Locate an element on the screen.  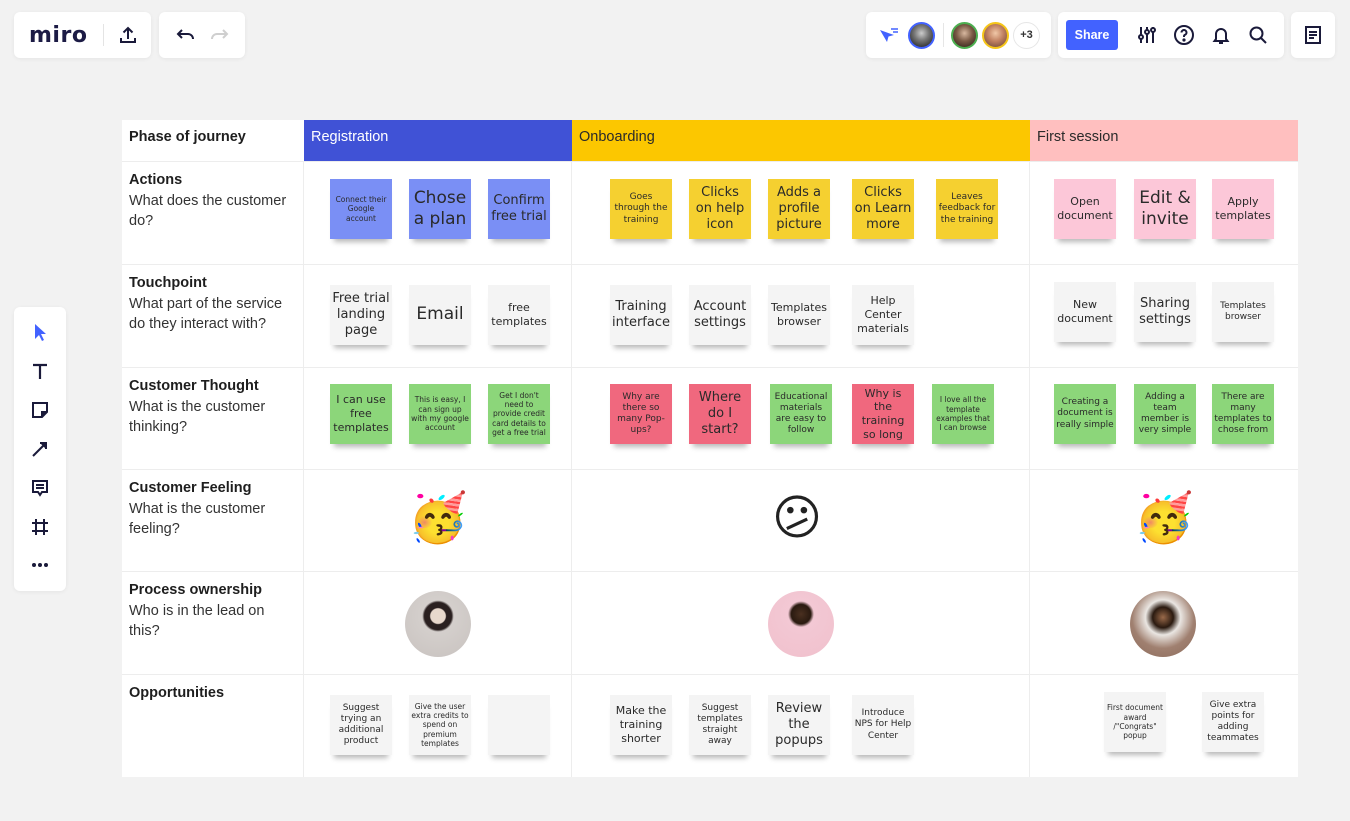
cell-registration is located at coordinates (438, 623).